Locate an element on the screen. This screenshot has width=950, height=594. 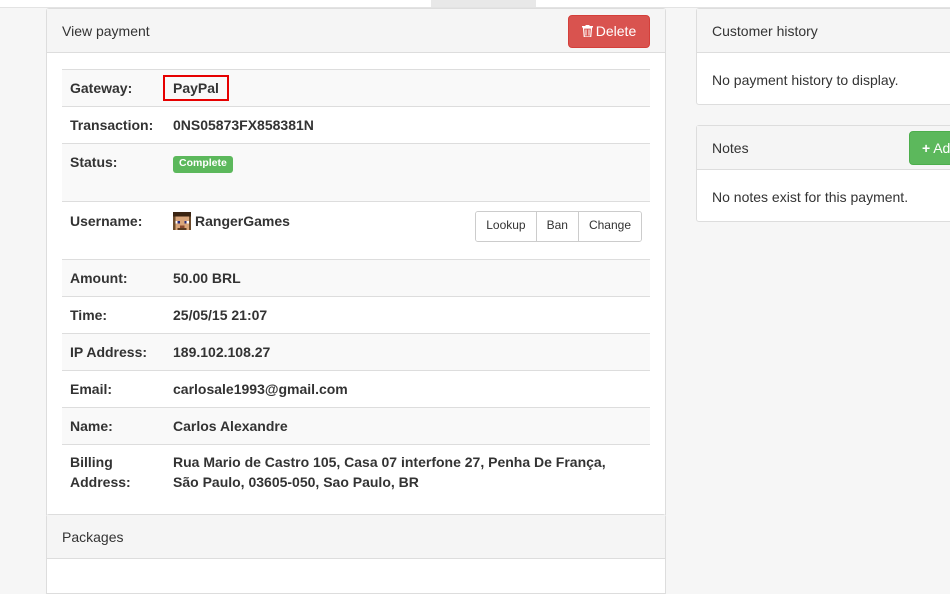
top-navbar is located at coordinates (475, 4).